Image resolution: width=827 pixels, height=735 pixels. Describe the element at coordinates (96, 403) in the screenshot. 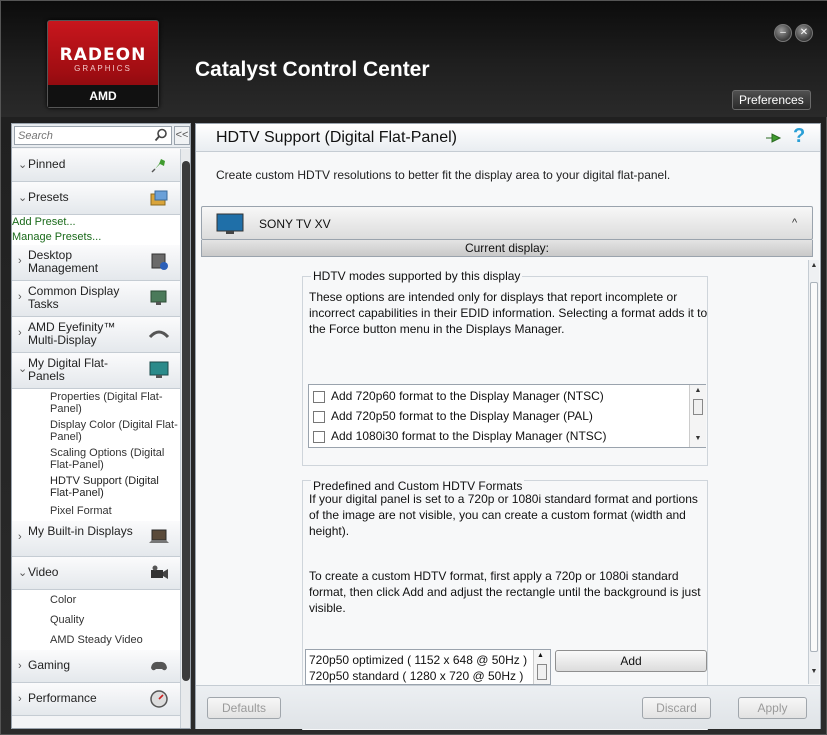

I see `sidebar-subitem-properties: Properties (Digital Flat-Panel)` at that location.